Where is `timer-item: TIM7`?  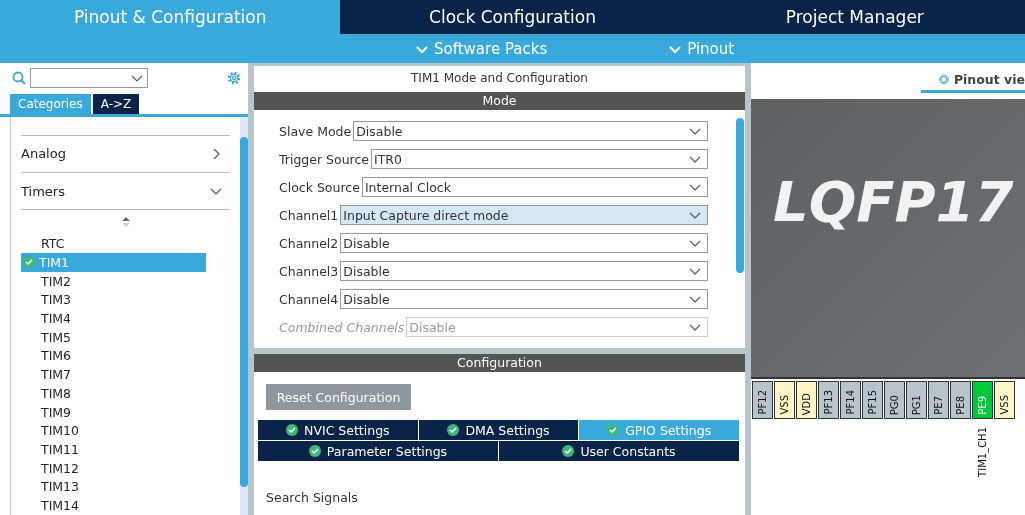
timer-item: TIM7 is located at coordinates (113, 374).